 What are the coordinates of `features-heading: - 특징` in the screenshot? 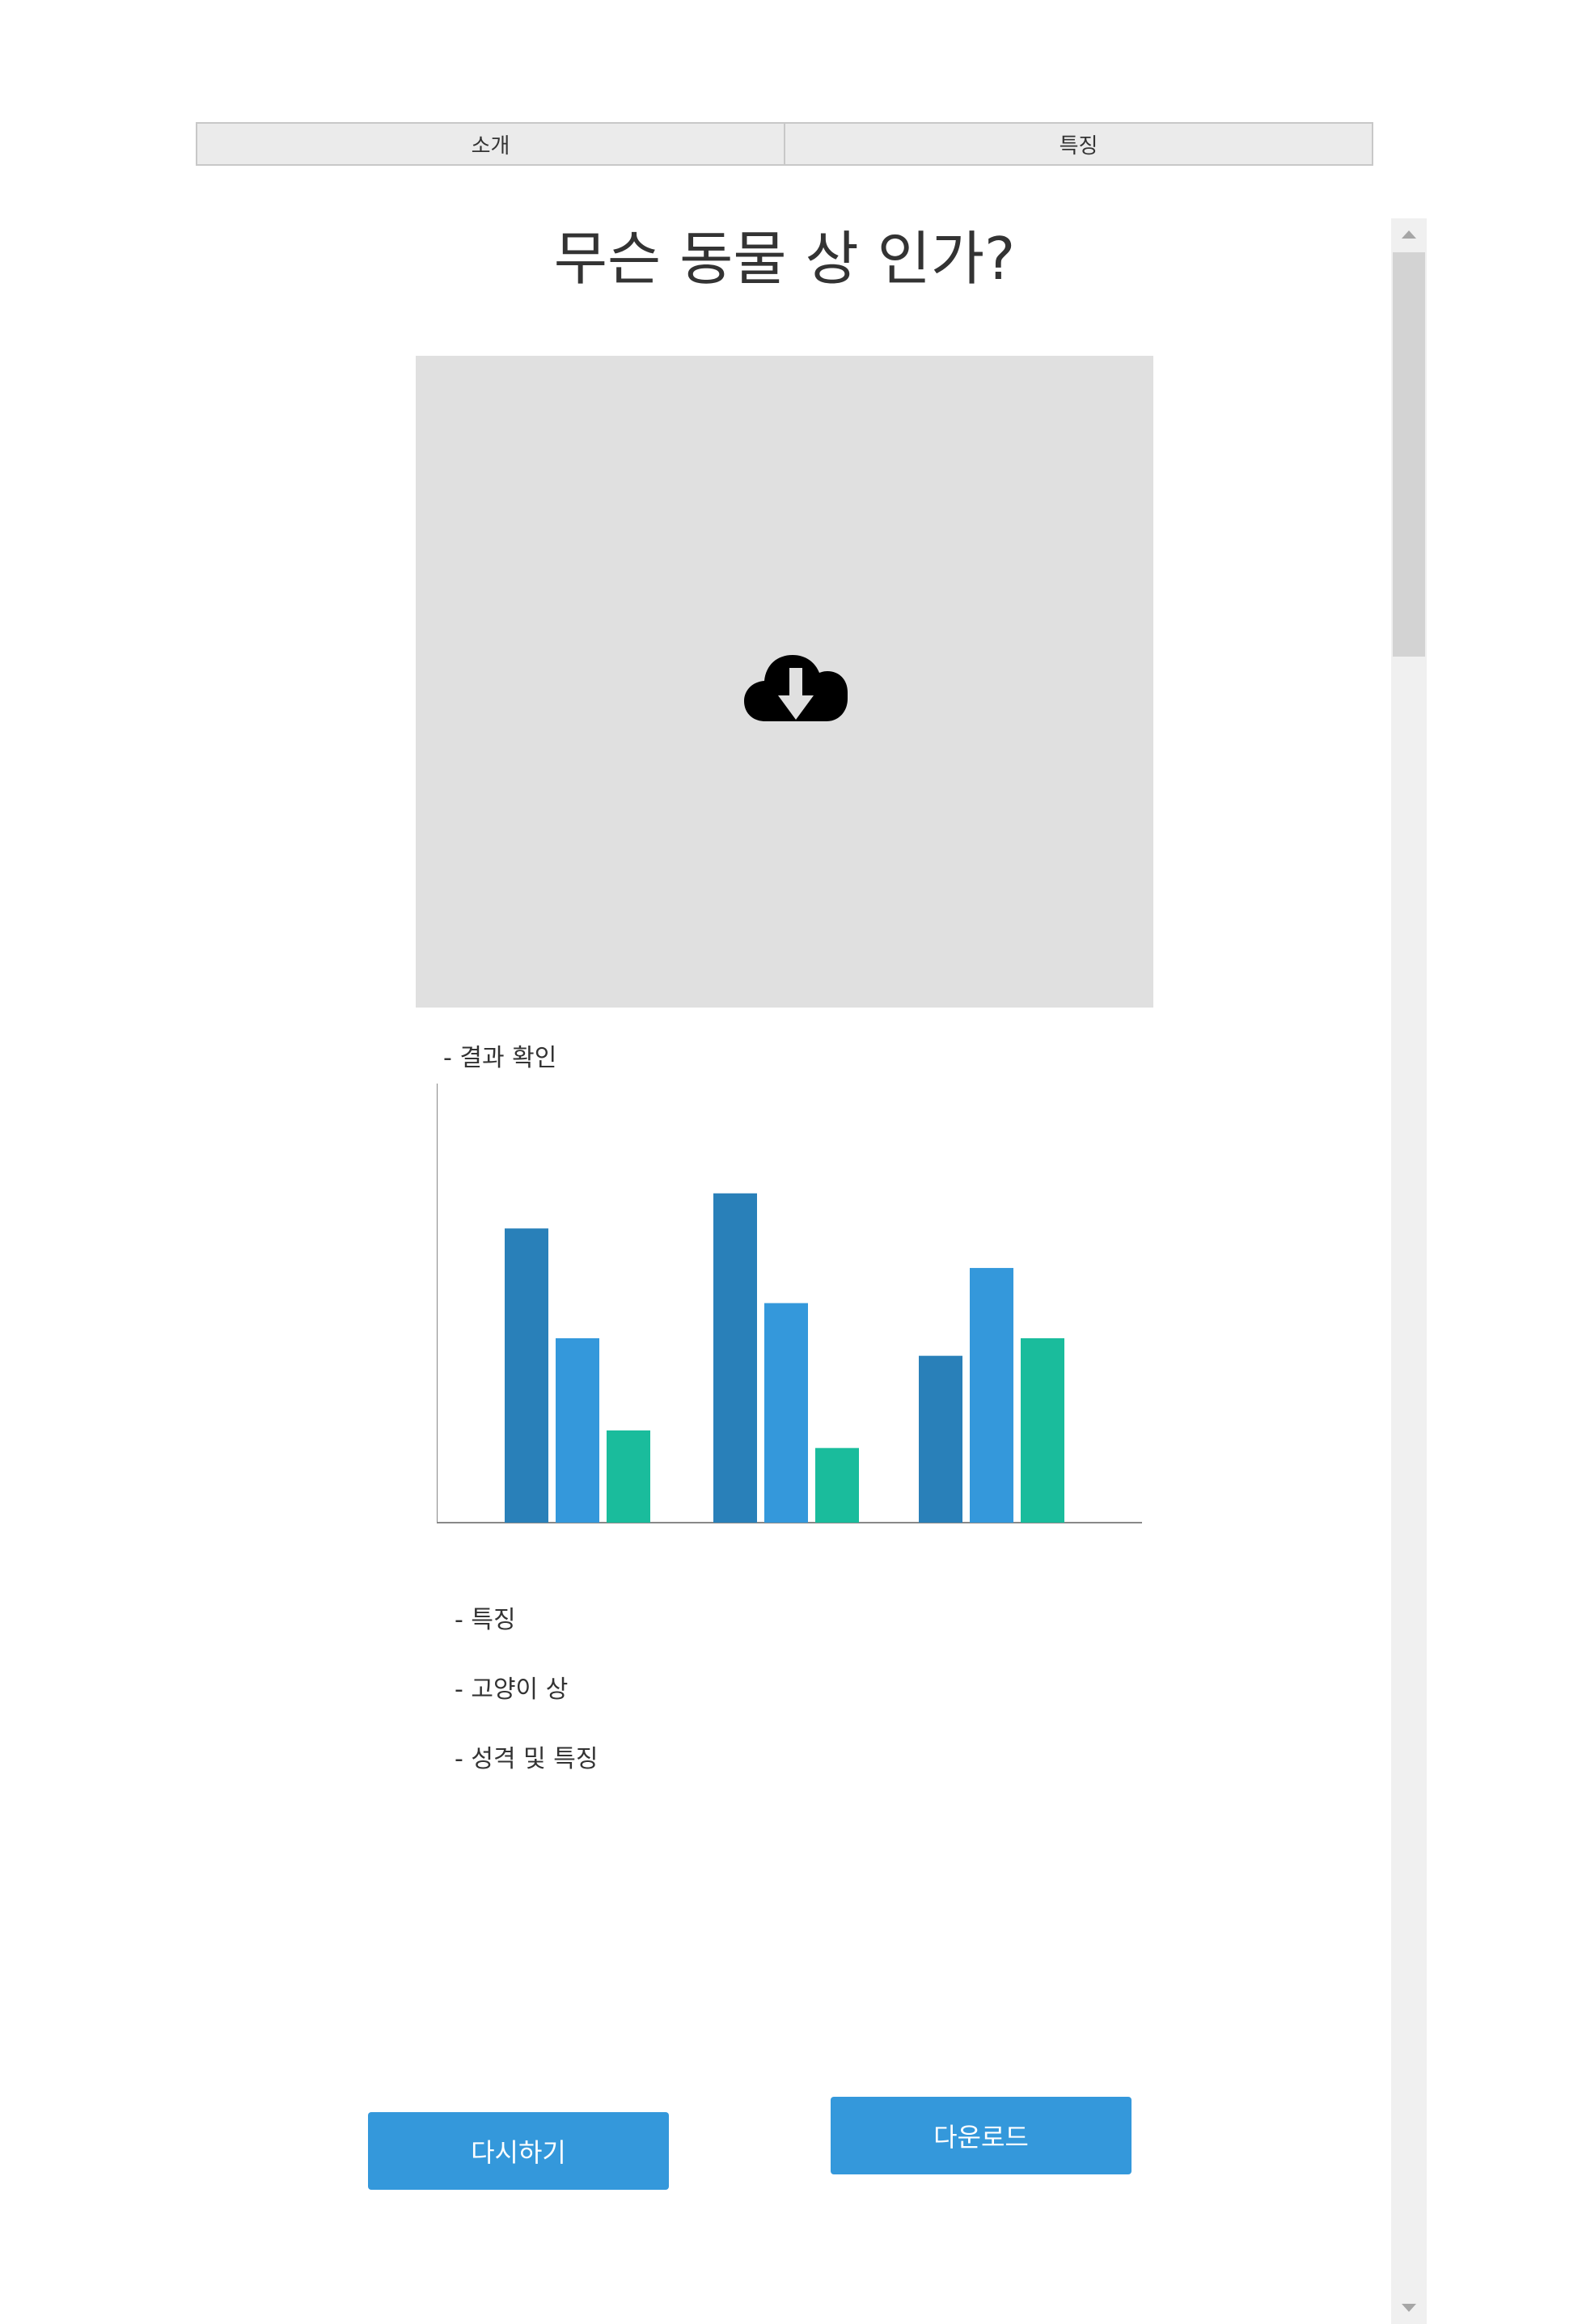 It's located at (485, 1620).